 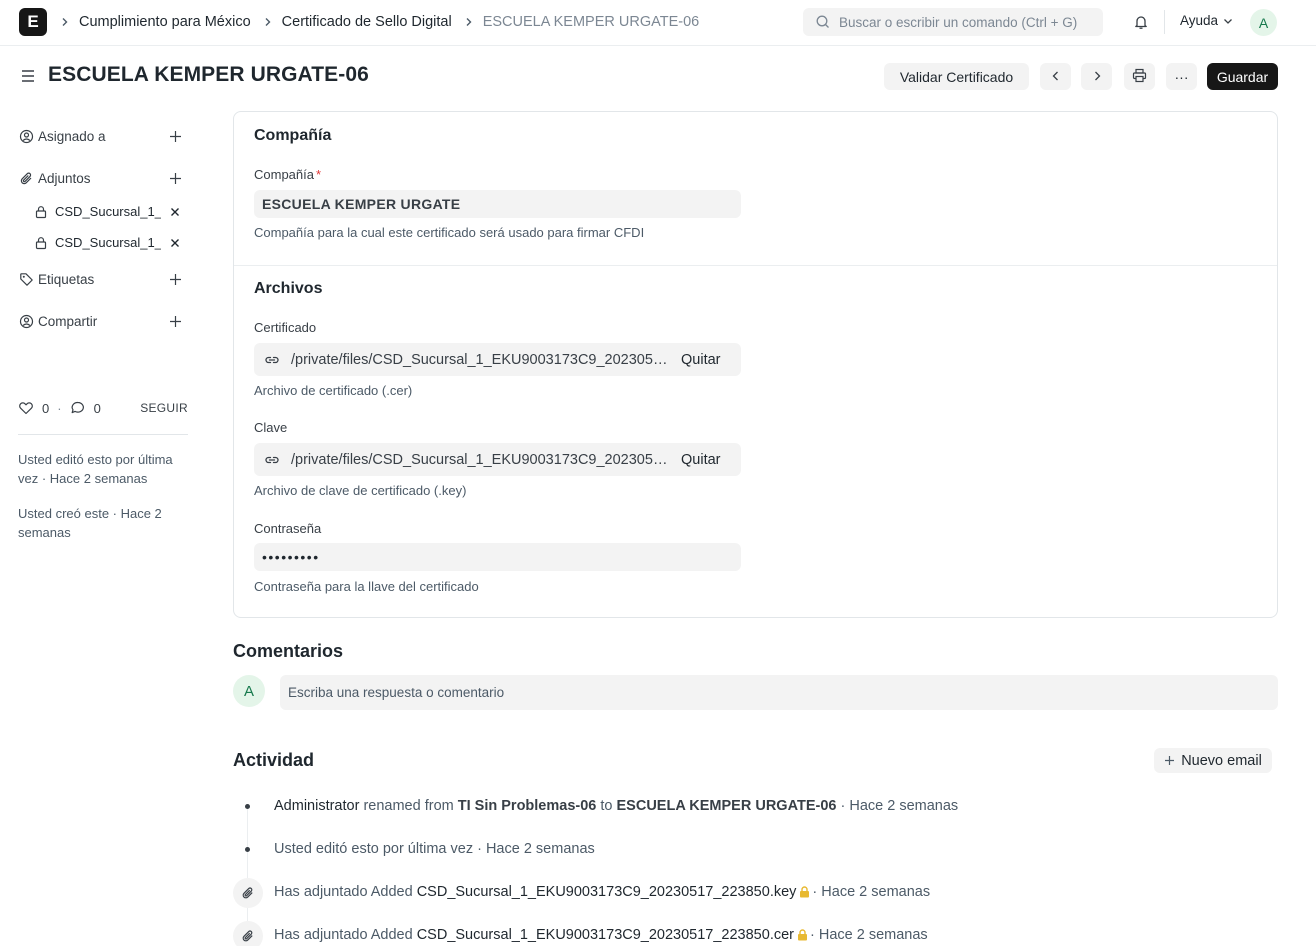 I want to click on certificate-description: Archivo de certificado (.cer), so click(x=333, y=390).